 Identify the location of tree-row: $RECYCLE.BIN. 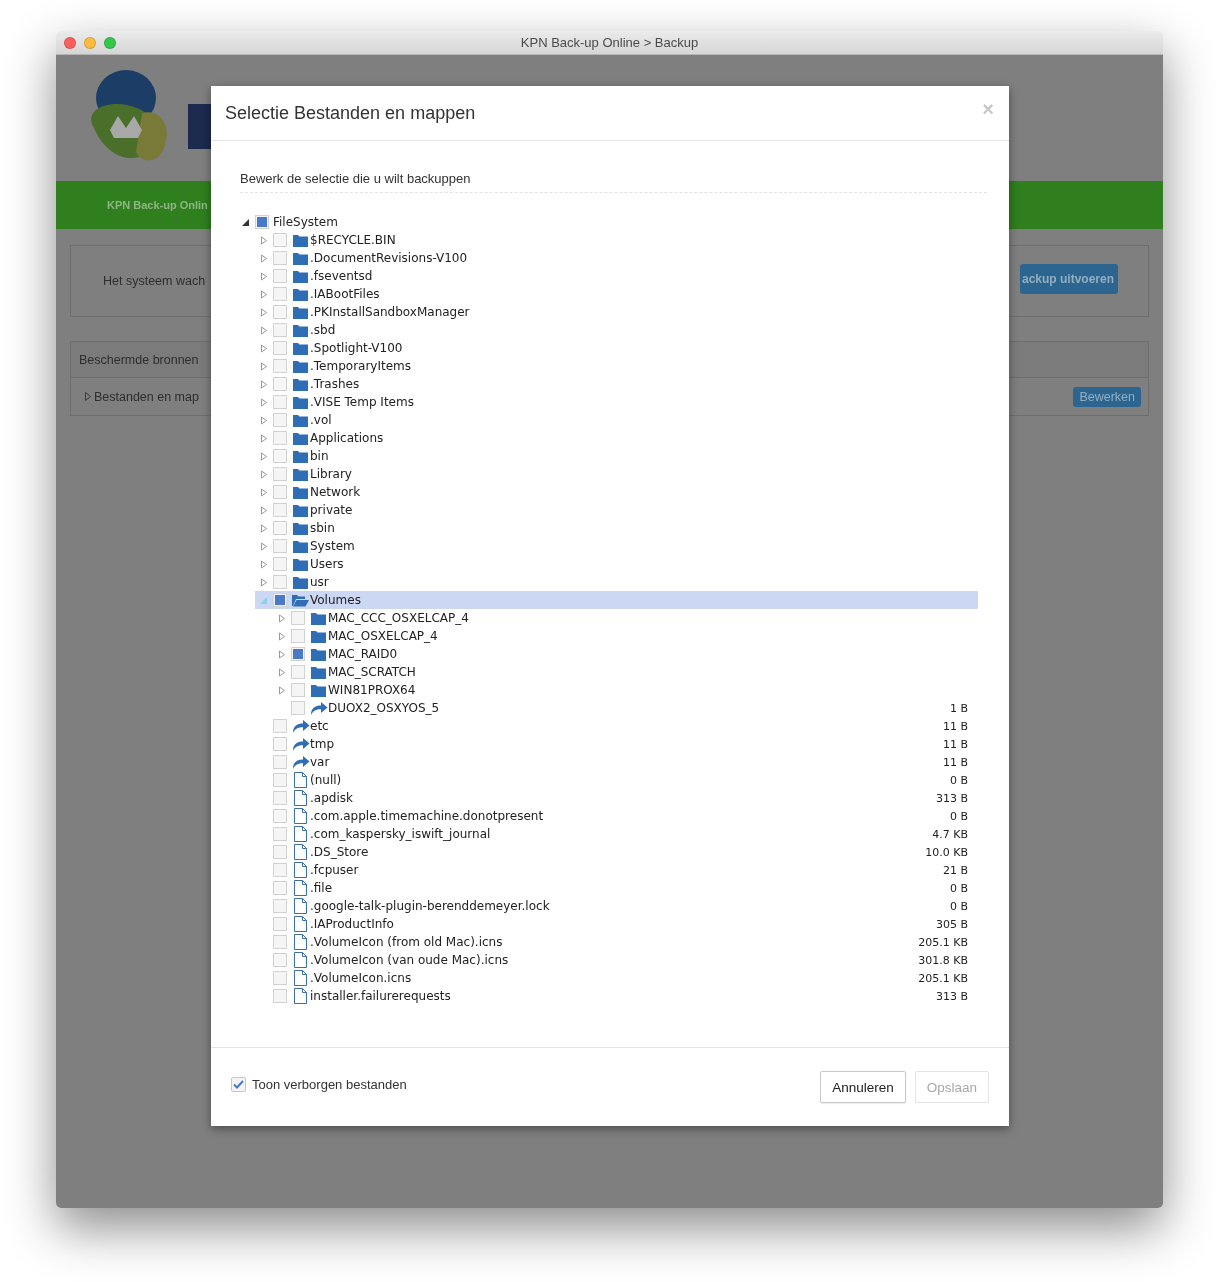
(616, 240).